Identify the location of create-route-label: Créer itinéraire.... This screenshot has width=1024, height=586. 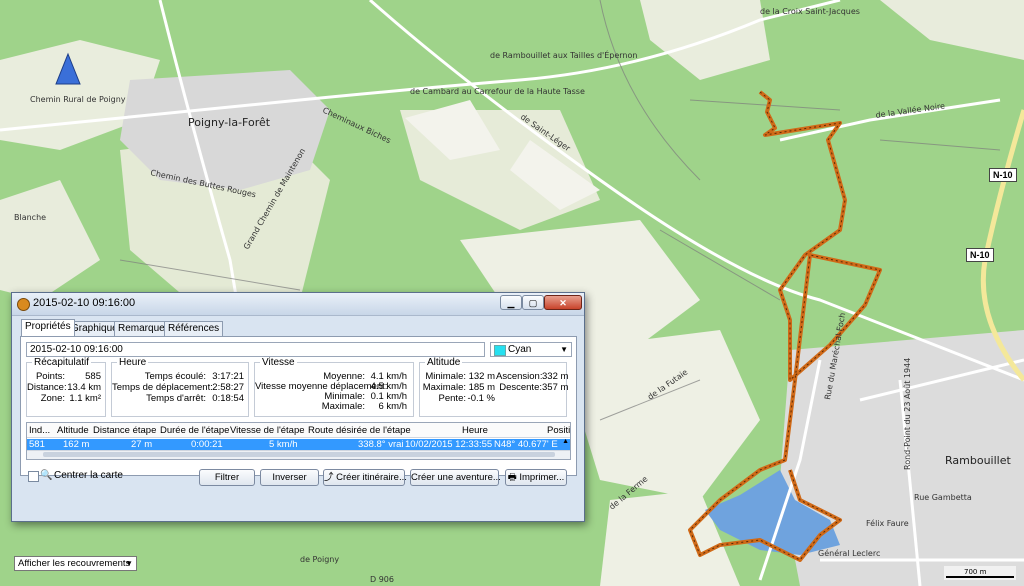
(371, 477).